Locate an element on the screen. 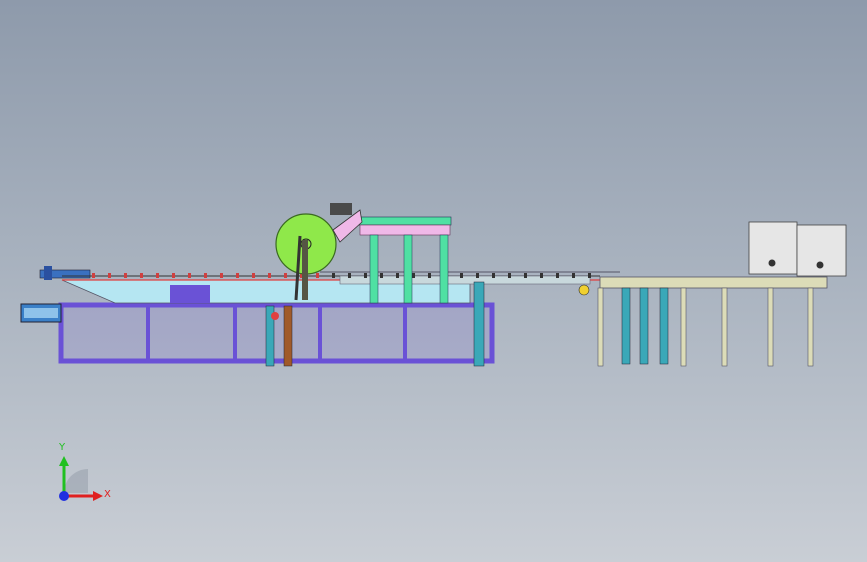 This screenshot has height=562, width=867. infeed-stop is located at coordinates (48, 273).